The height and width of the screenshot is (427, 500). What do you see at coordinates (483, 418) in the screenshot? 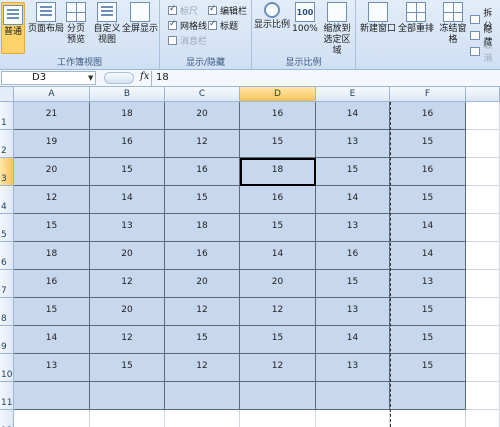
I see `cell-g12` at bounding box center [483, 418].